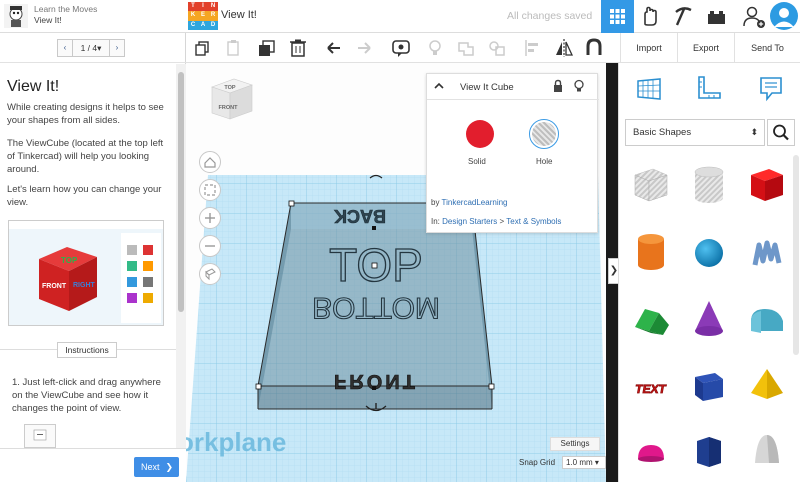 The height and width of the screenshot is (482, 800). I want to click on note-icon, so click(771, 88).